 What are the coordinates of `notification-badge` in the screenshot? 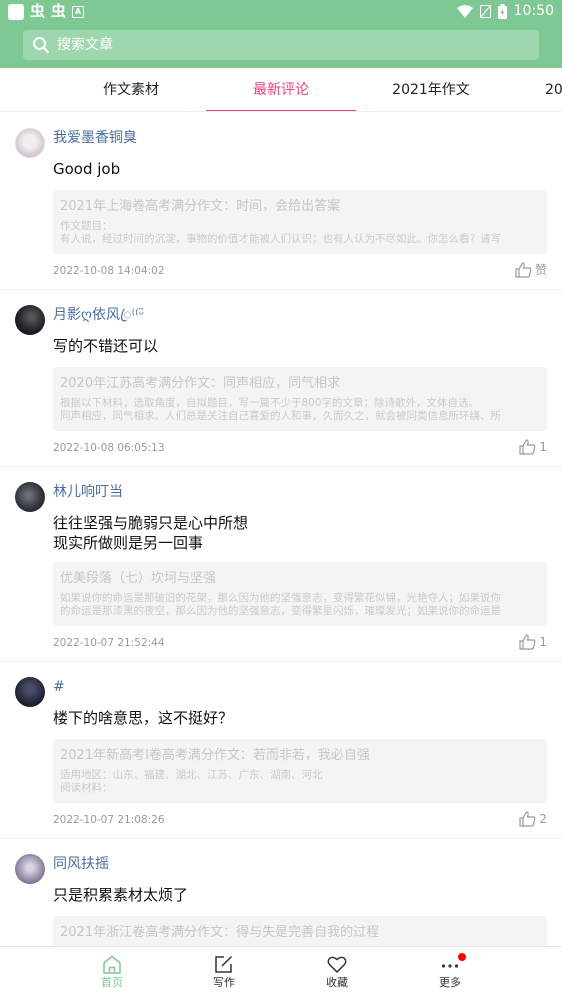 It's located at (462, 957).